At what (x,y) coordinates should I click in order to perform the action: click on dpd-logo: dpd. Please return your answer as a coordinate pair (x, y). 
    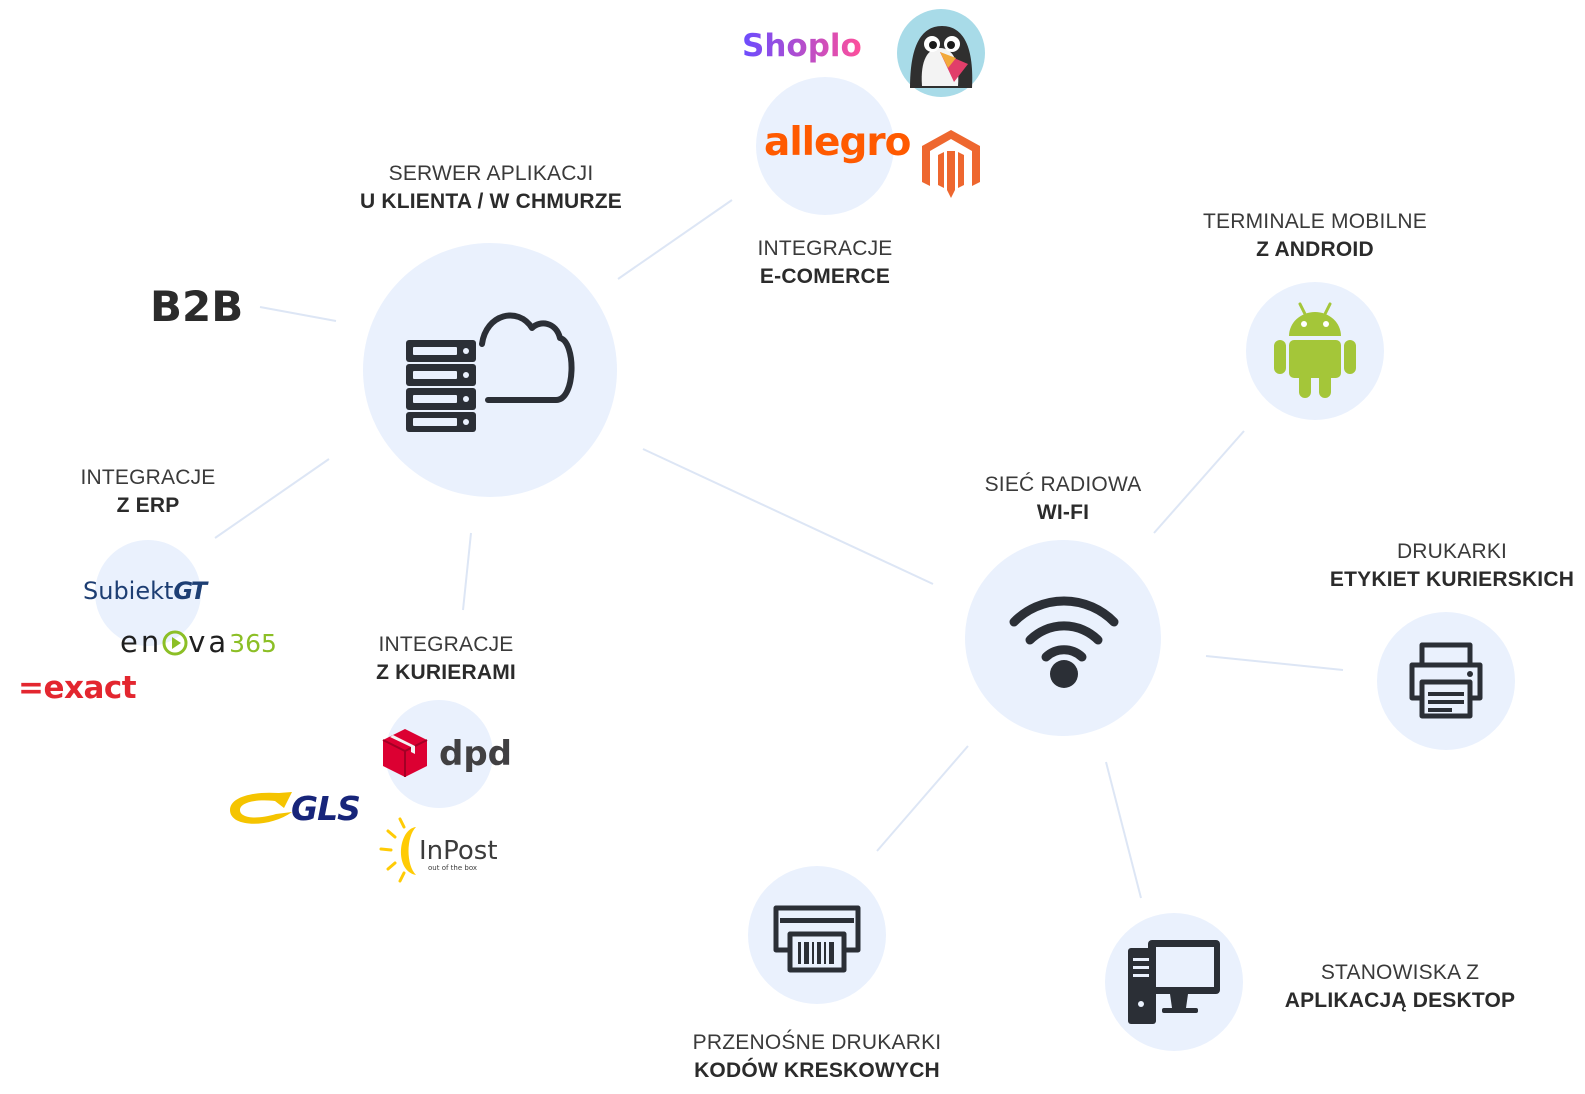
    Looking at the image, I should click on (476, 754).